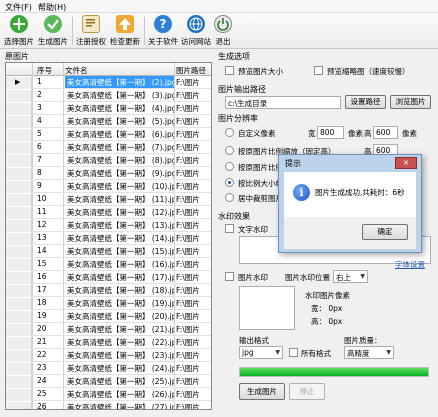 This screenshot has width=438, height=417. I want to click on table-row: 25 美女高清壁纸【第一期】 (26).jpg F:\图片, so click(108, 394).